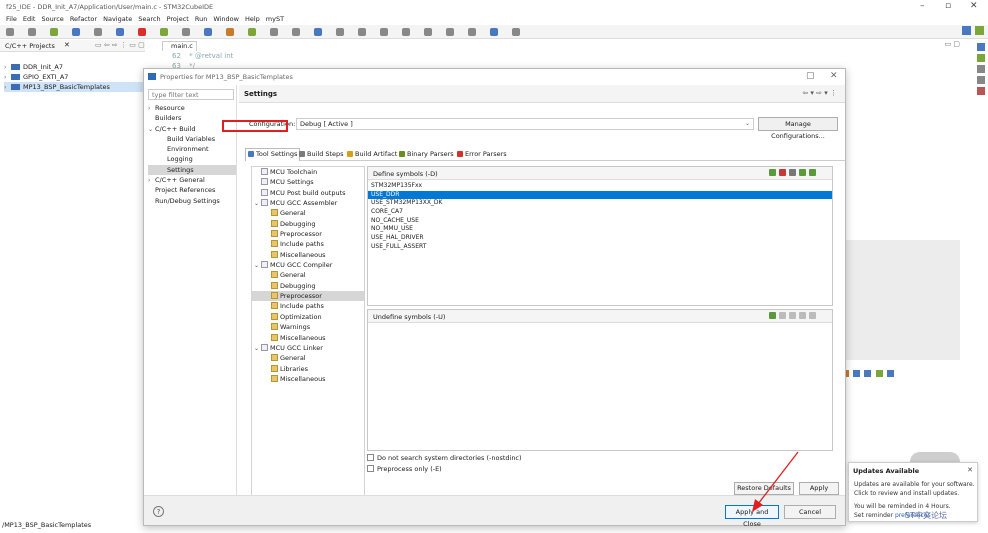  What do you see at coordinates (74, 67) in the screenshot?
I see `project-item: › DDR_Init_A7` at bounding box center [74, 67].